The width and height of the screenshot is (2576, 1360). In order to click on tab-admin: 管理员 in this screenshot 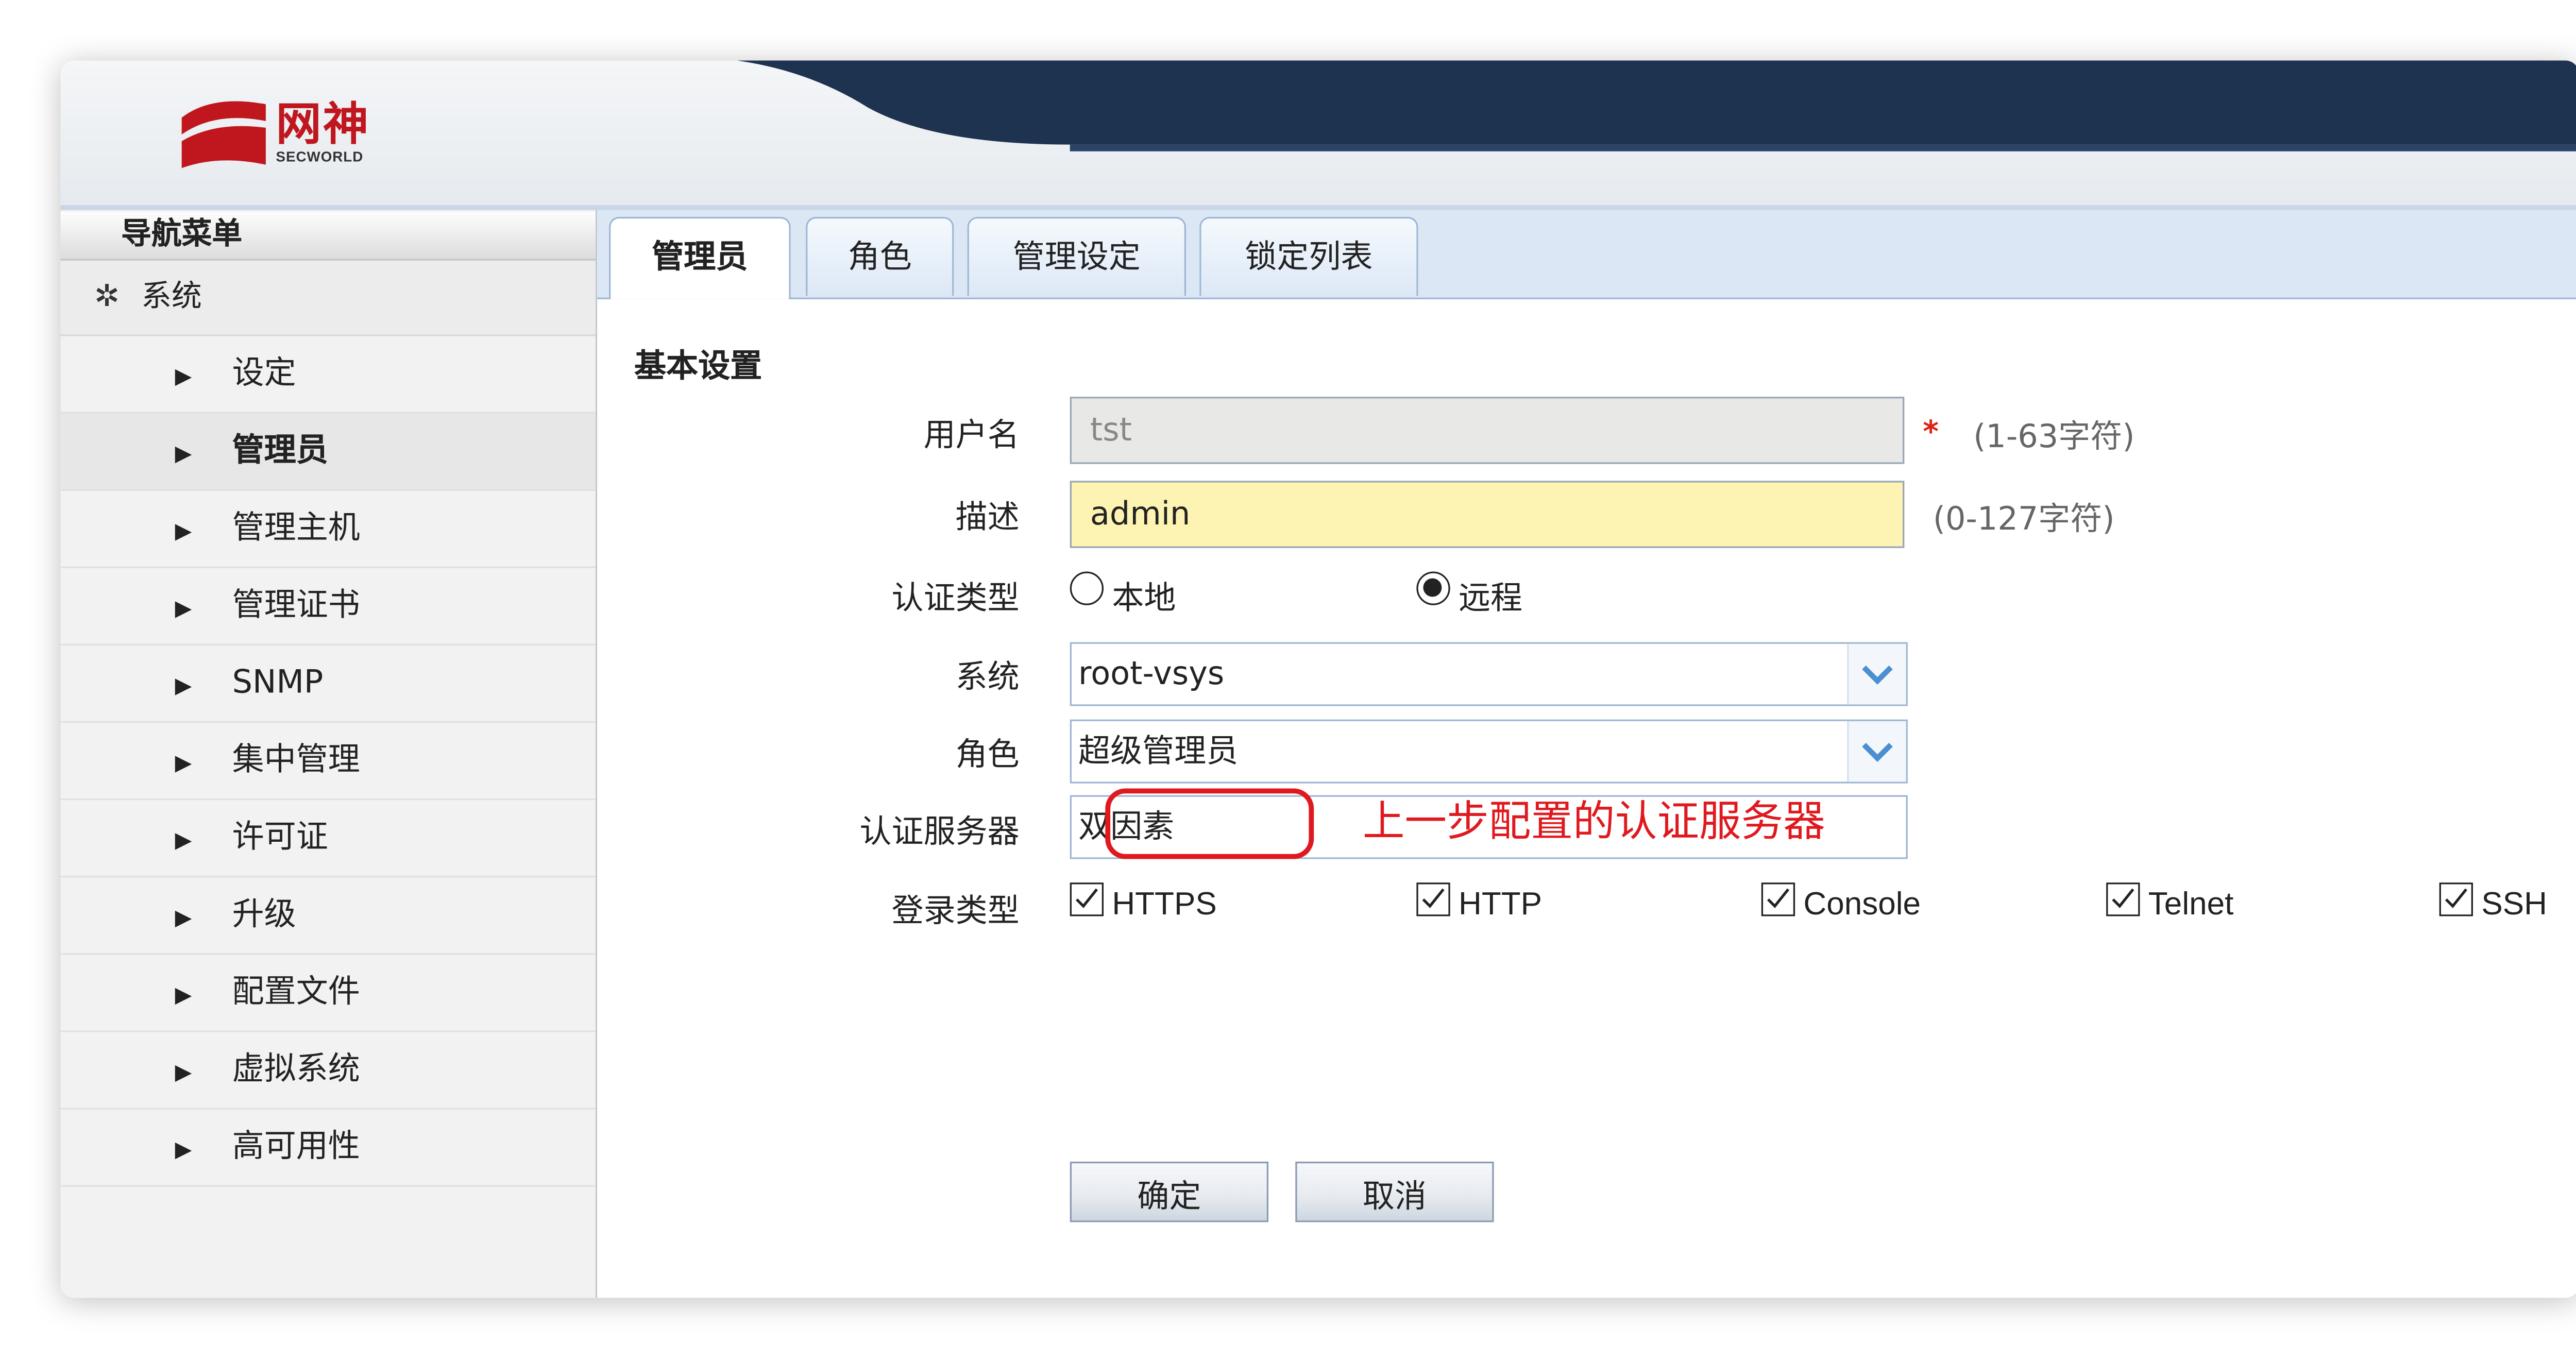, I will do `click(700, 257)`.